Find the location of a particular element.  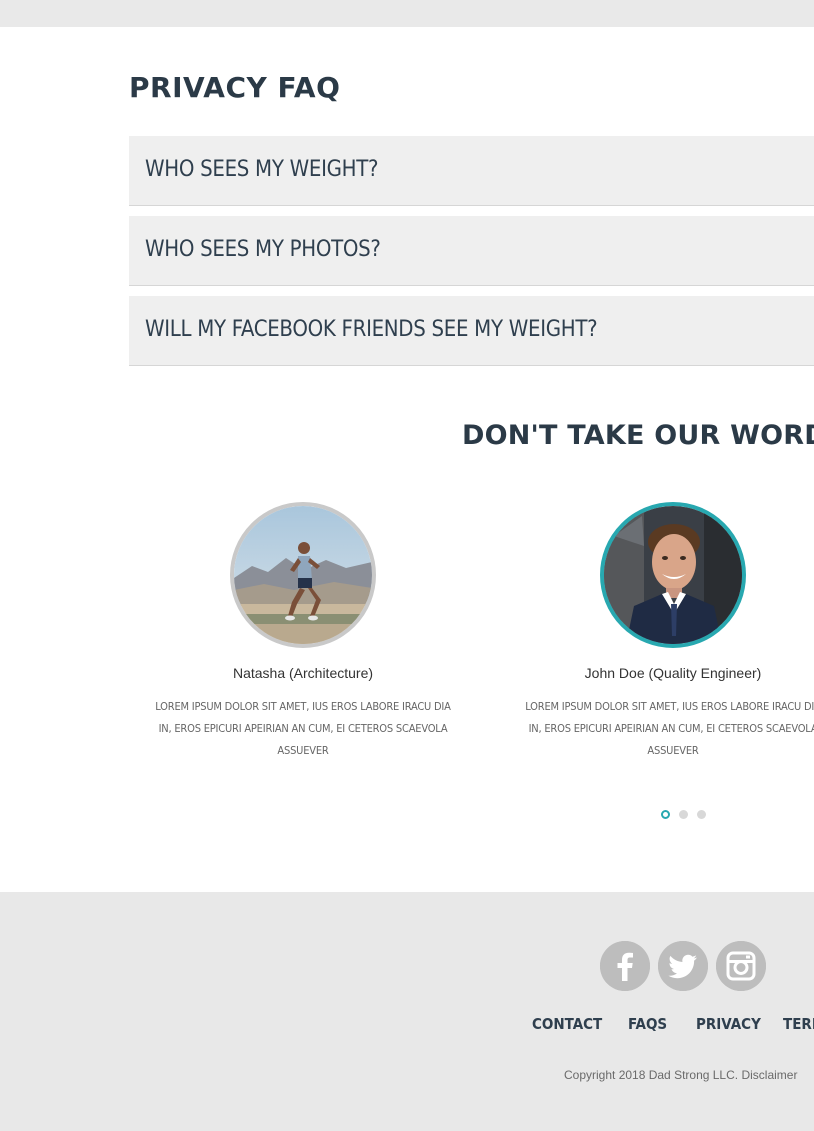

faq-title: PRIVACY FAQ is located at coordinates (235, 87).